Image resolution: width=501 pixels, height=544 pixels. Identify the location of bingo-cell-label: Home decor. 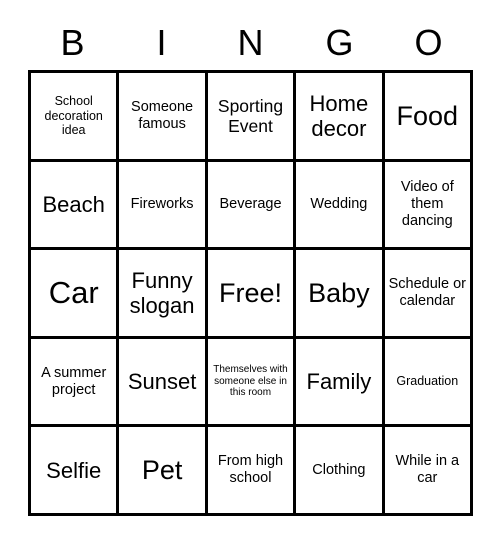
(339, 115).